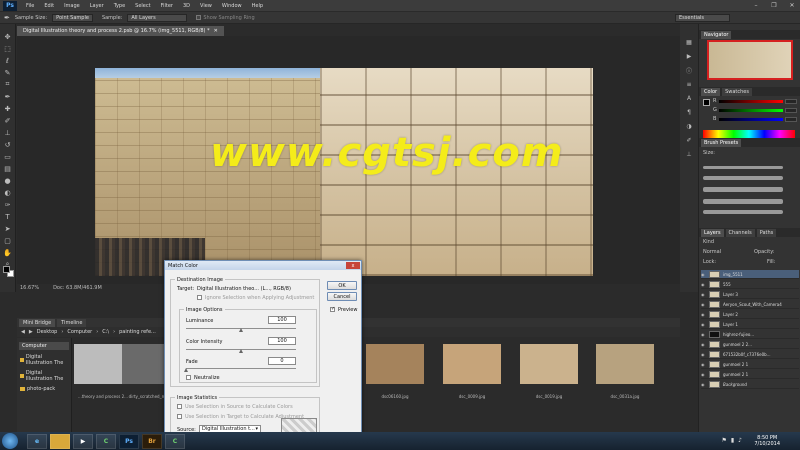 This screenshot has height=450, width=800. What do you see at coordinates (44, 376) in the screenshot?
I see `sidebar-item: Digital Illustration The` at bounding box center [44, 376].